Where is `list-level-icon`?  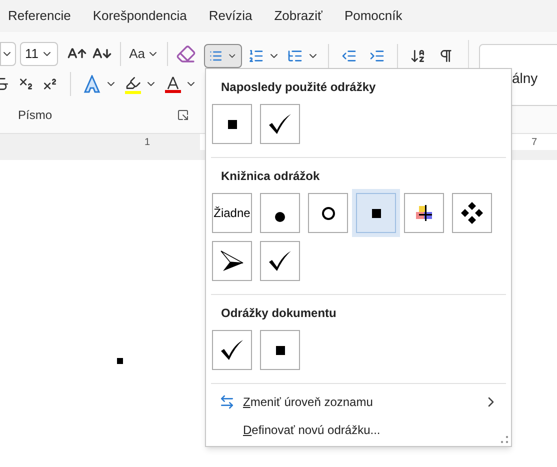
list-level-icon is located at coordinates (227, 402).